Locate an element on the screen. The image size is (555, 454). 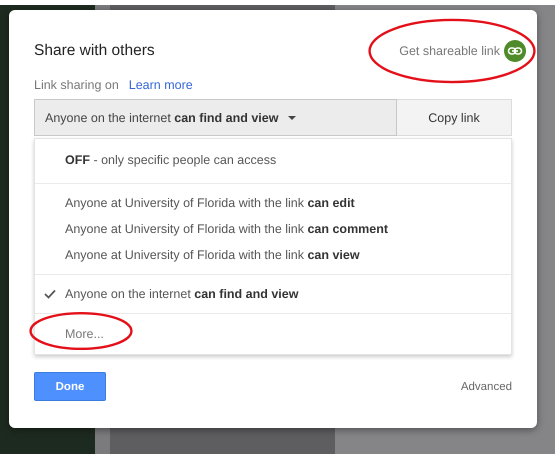
access-dropdown: Anyone on the internet can find and view is located at coordinates (215, 117).